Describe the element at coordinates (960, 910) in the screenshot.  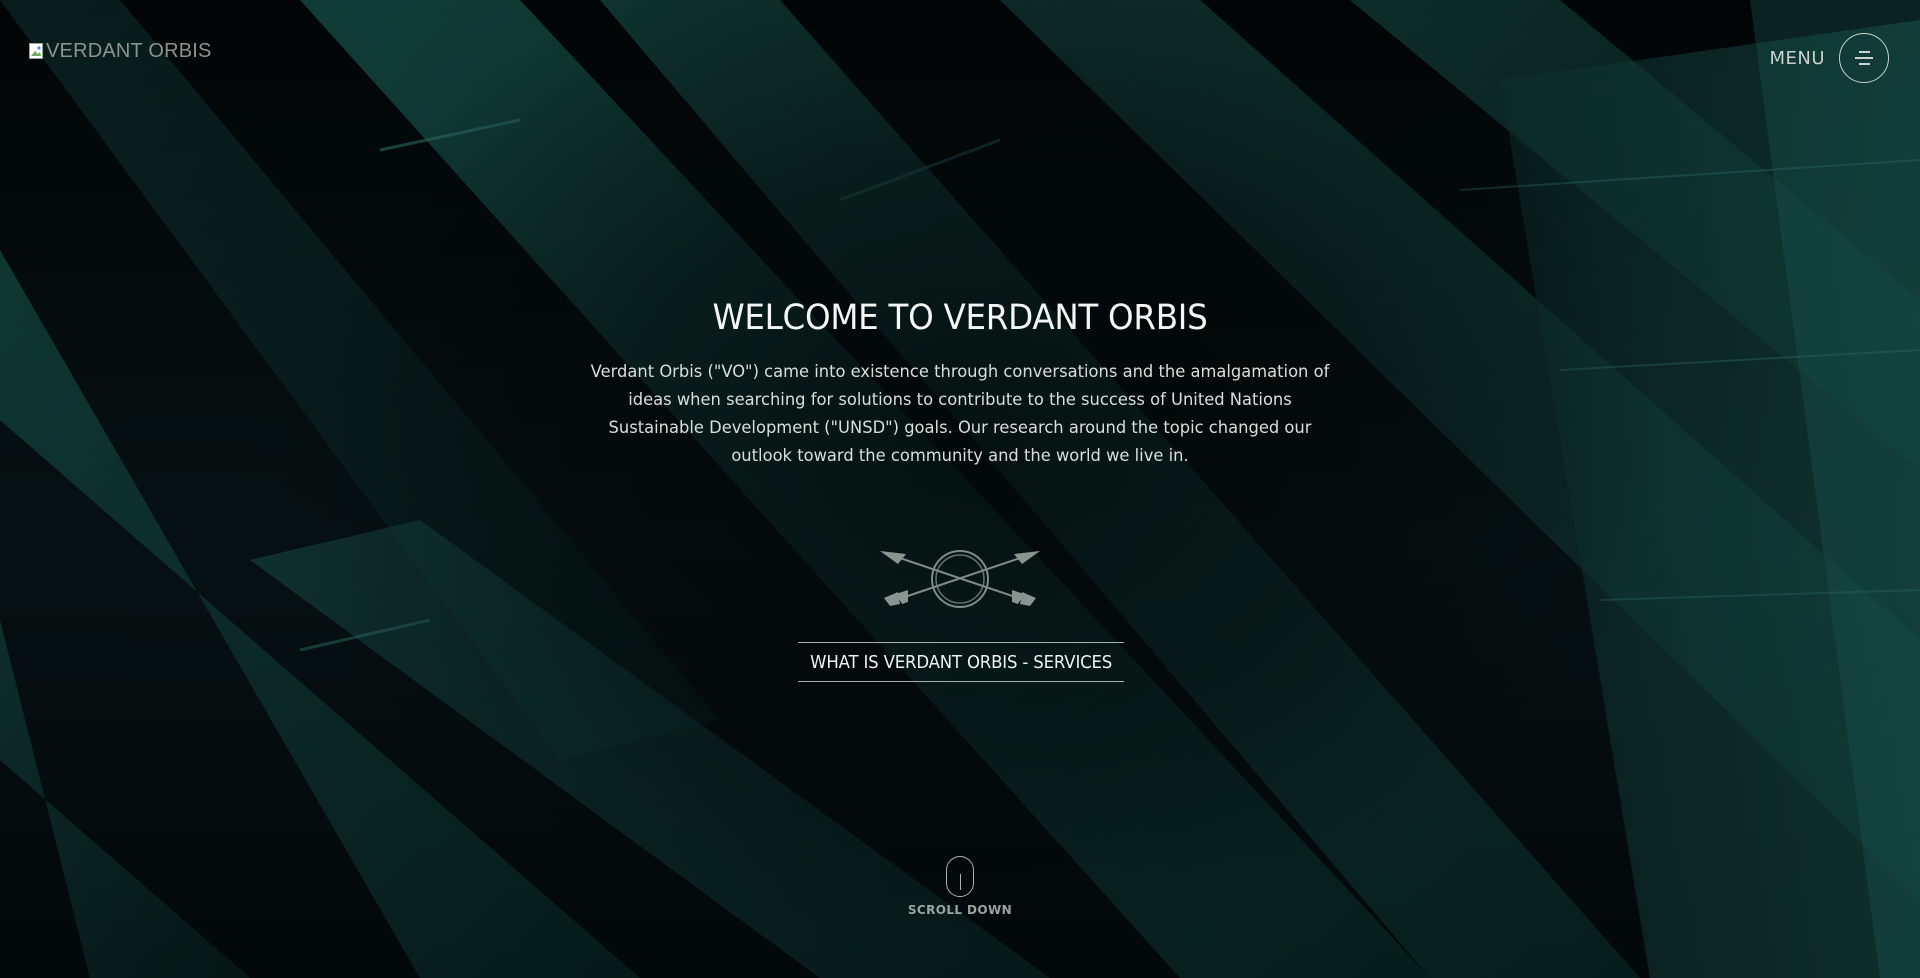
I see `scroll-down-label: SCROLL DOWN` at that location.